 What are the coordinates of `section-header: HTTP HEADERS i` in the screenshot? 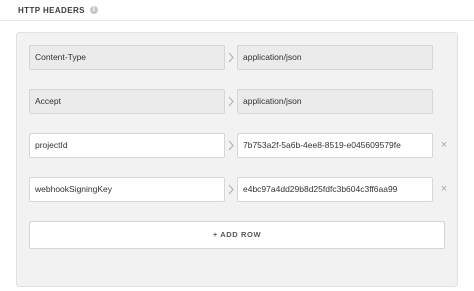 It's located at (58, 10).